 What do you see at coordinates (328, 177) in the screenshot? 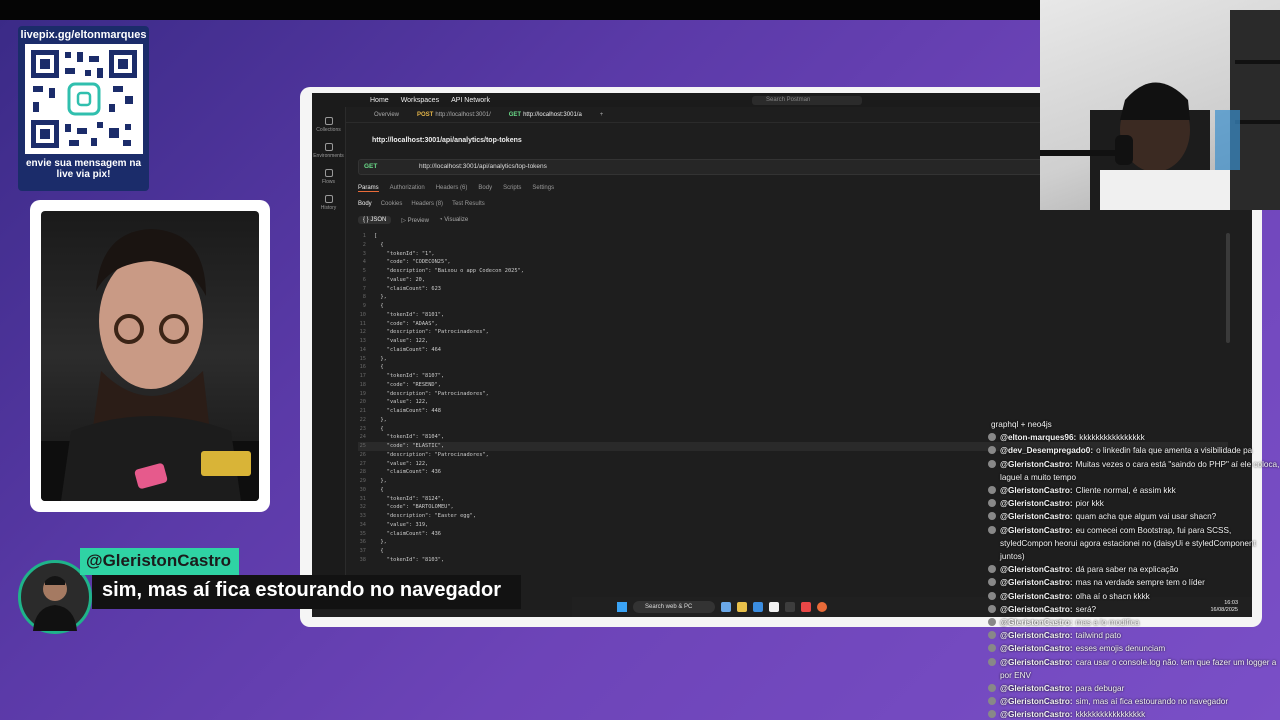
I see `sidebar-item-flows: Flows` at bounding box center [328, 177].